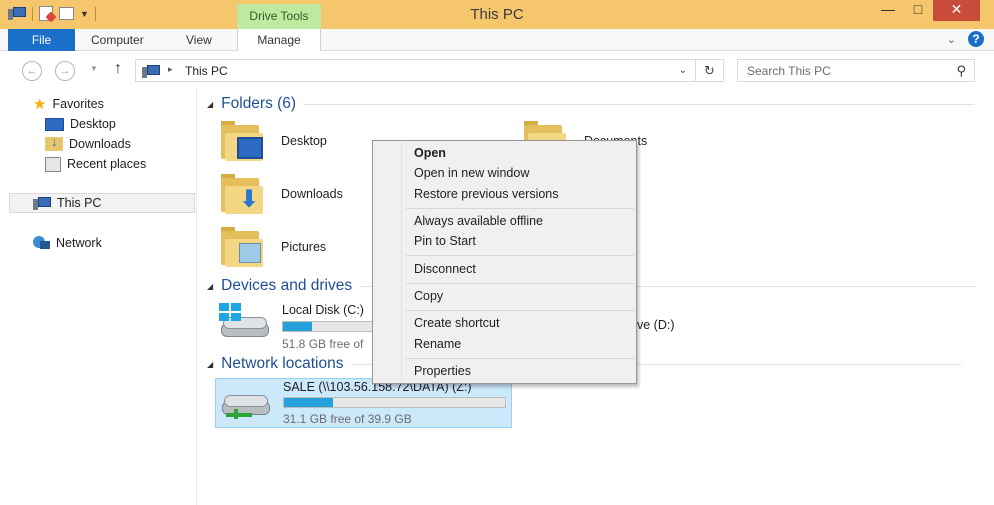 The height and width of the screenshot is (505, 994). I want to click on nav-favorites: ★ Favorites, so click(68, 104).